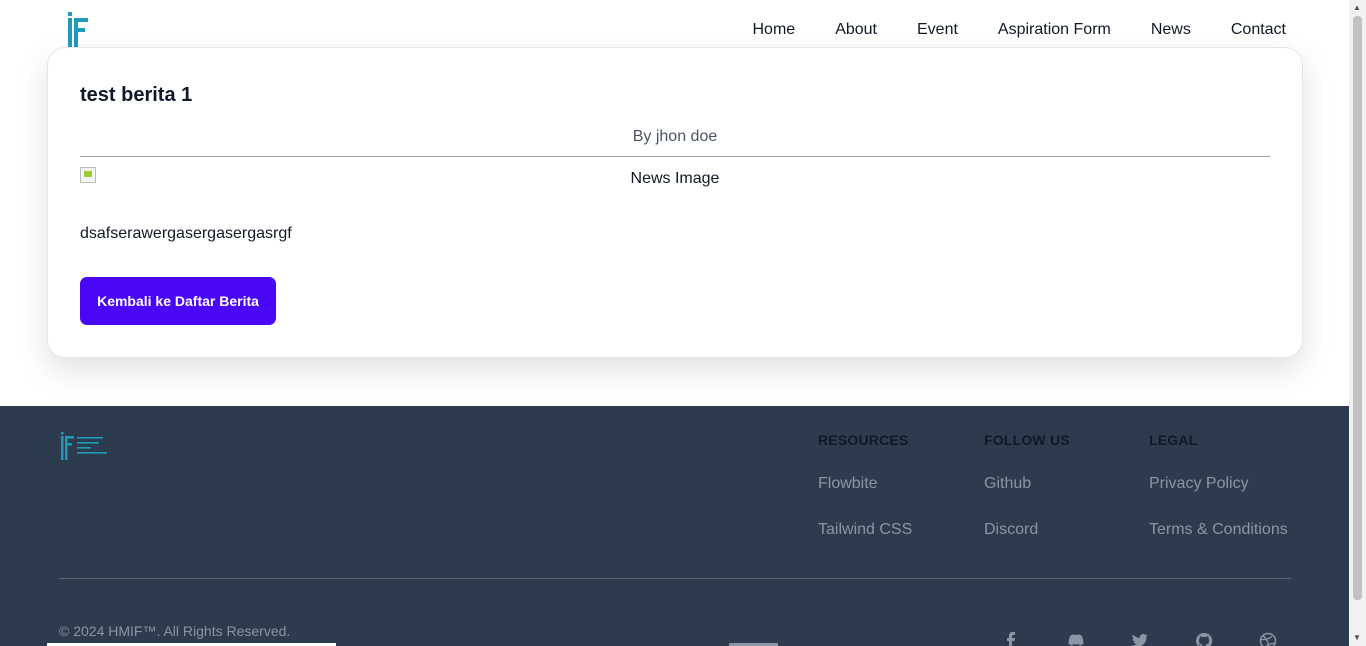 The height and width of the screenshot is (646, 1366). Describe the element at coordinates (1054, 30) in the screenshot. I see `nav-aspiration-form: Aspiration Form` at that location.